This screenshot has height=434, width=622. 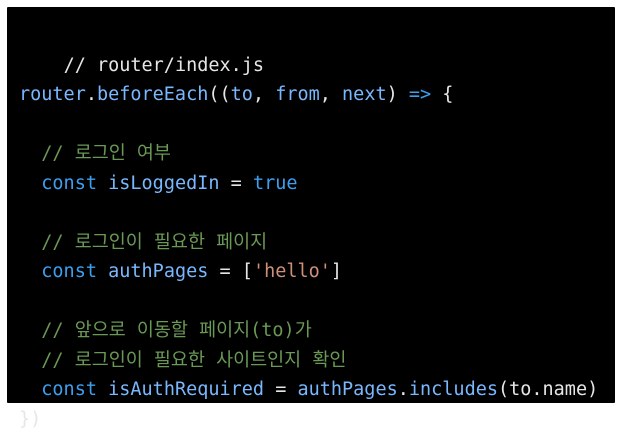 I want to click on closing-brace: }), so click(x=30, y=419).